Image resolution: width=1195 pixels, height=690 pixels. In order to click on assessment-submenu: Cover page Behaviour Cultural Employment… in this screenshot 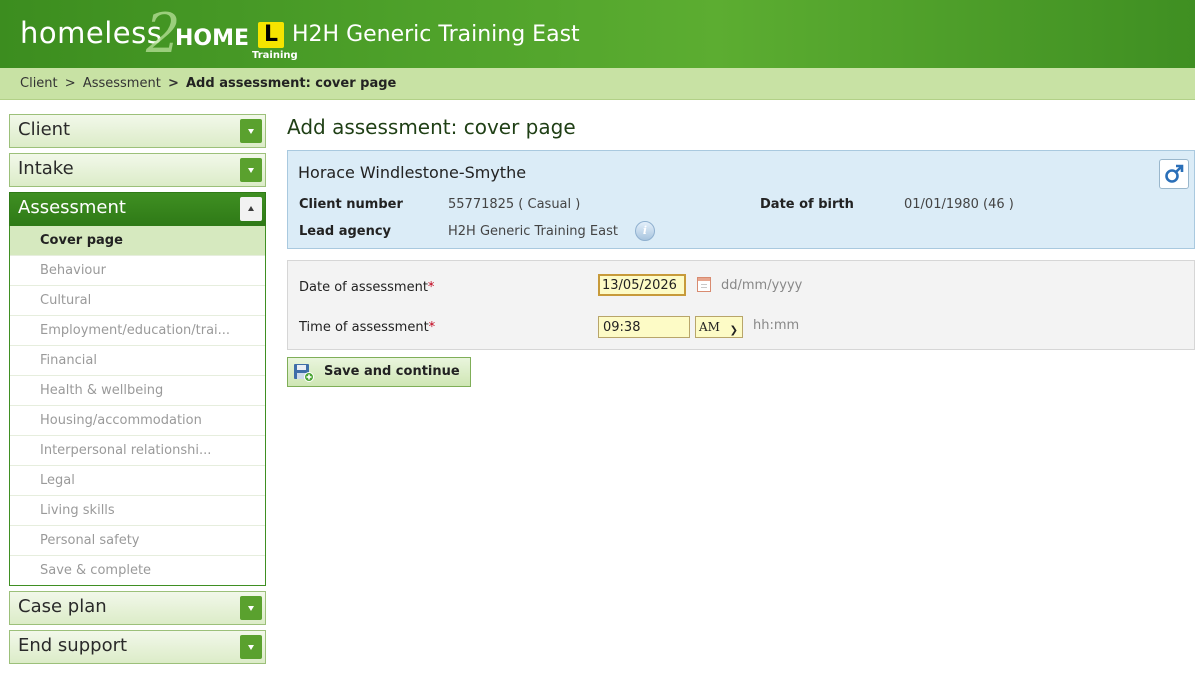, I will do `click(137, 406)`.